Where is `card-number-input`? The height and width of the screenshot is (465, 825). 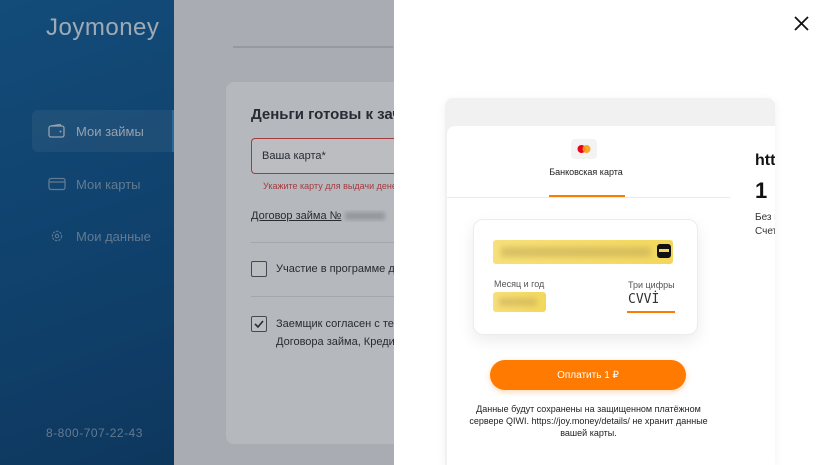
card-number-input is located at coordinates (583, 252).